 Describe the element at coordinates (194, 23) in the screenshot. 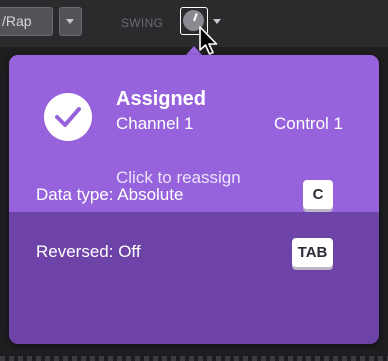

I see `toolbar: /Rap SWING` at that location.